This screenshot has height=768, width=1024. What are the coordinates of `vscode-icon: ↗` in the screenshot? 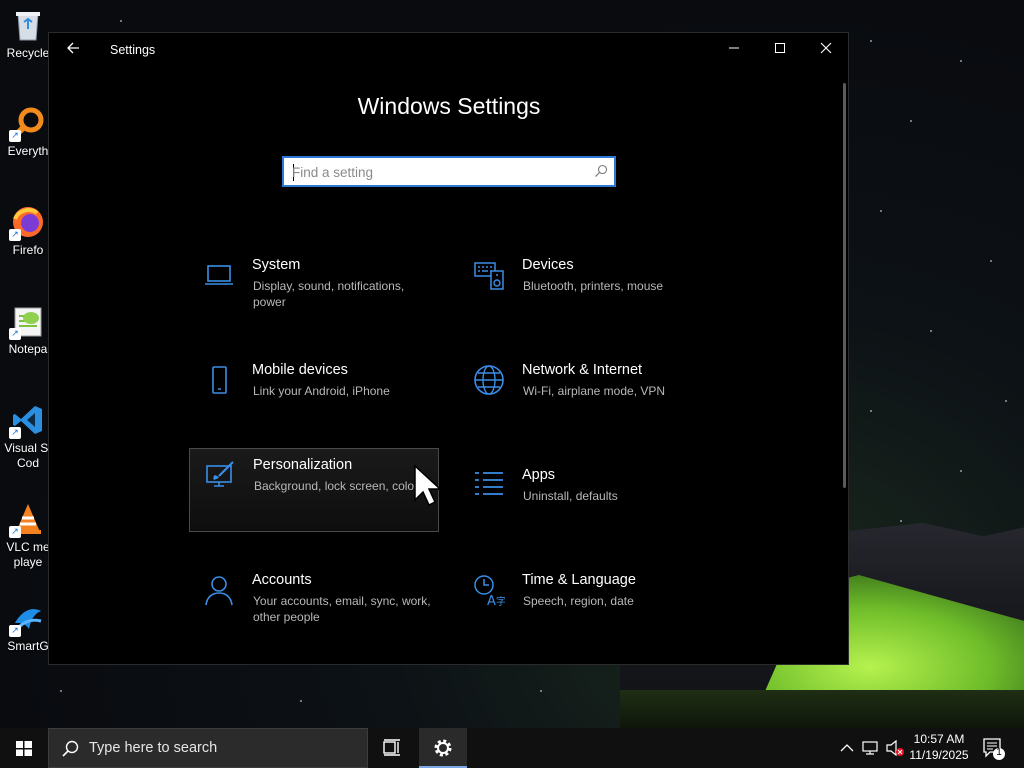 It's located at (27, 421).